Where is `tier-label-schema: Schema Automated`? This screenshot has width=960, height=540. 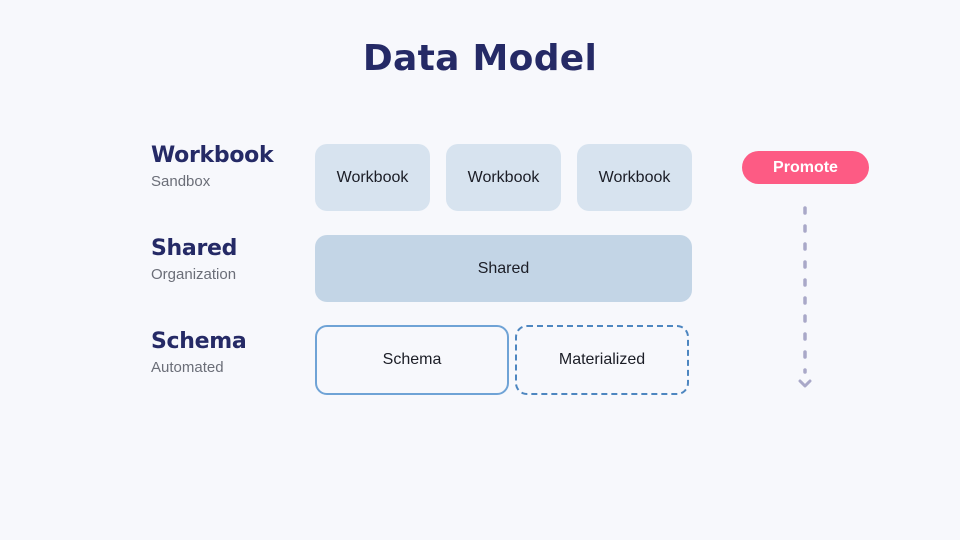
tier-label-schema: Schema Automated is located at coordinates (199, 352).